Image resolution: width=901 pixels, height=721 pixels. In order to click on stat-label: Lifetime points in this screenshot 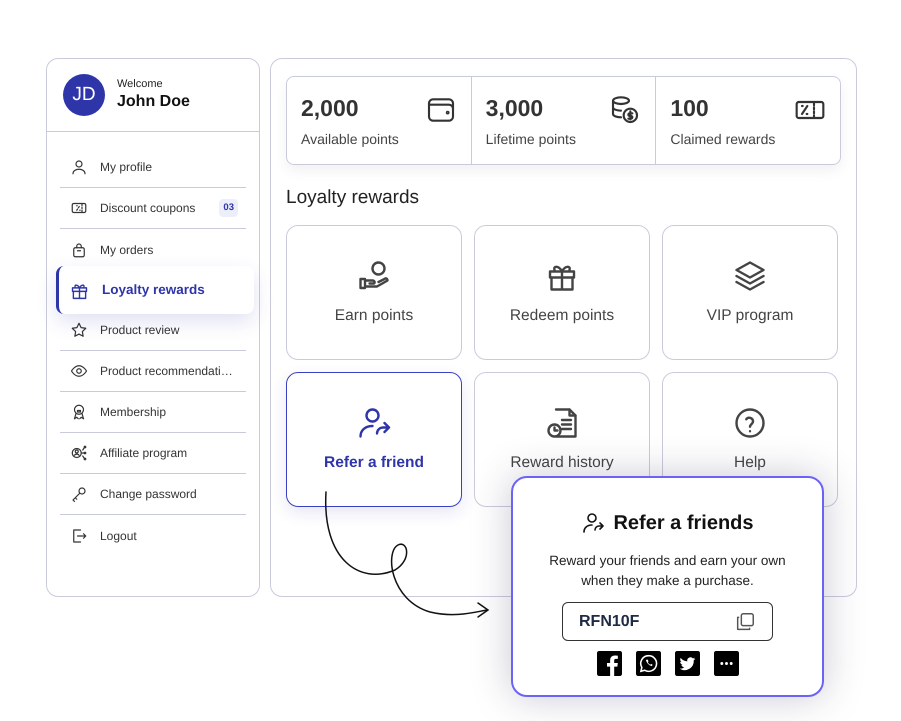, I will do `click(531, 139)`.